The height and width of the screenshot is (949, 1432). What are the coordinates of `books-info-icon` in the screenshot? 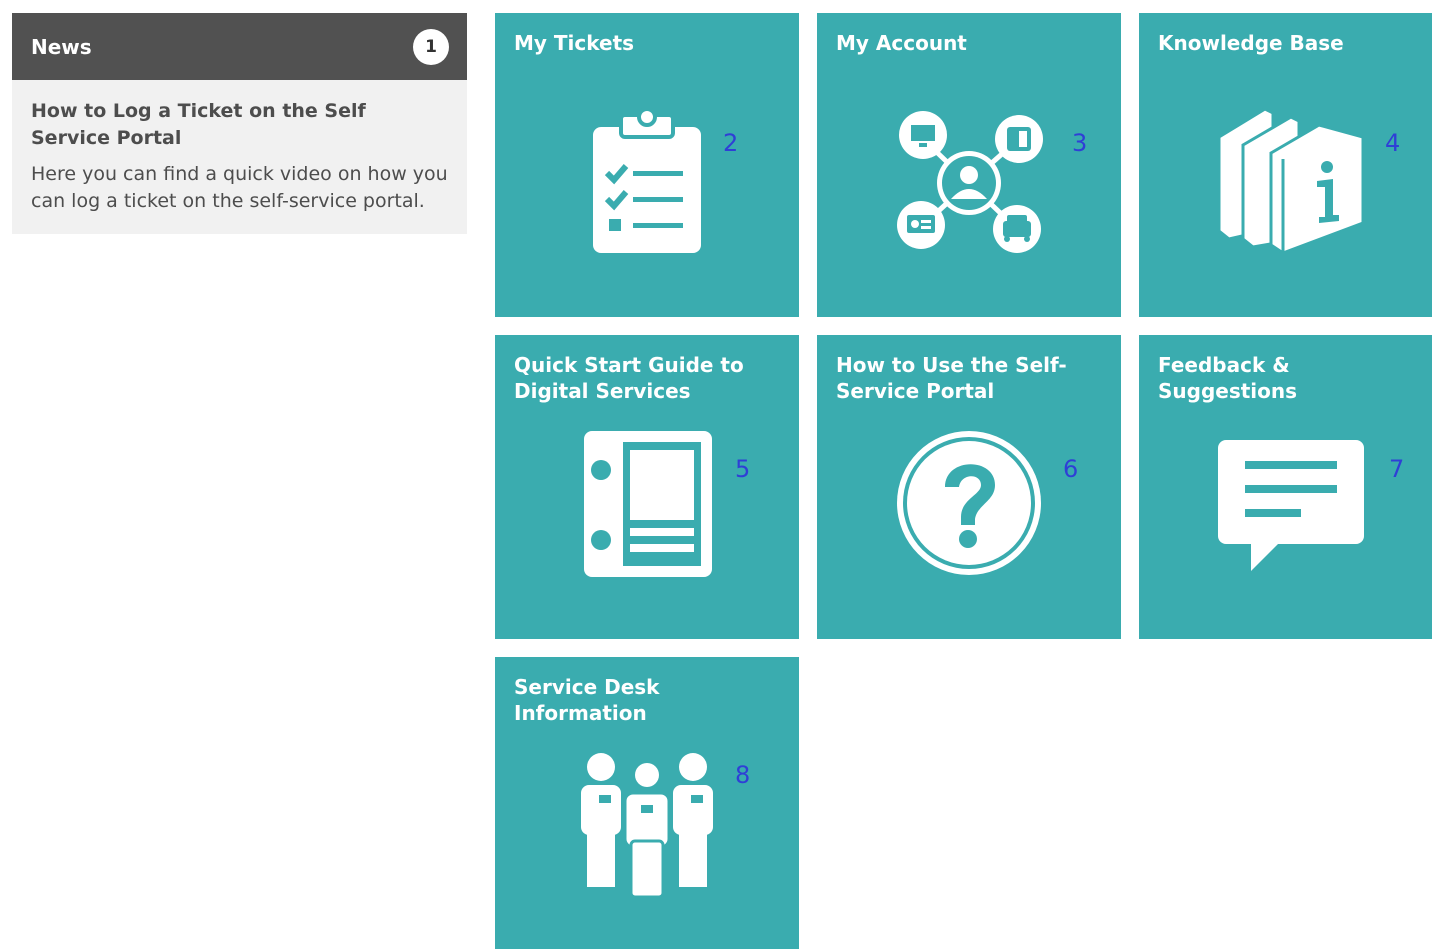 It's located at (1291, 181).